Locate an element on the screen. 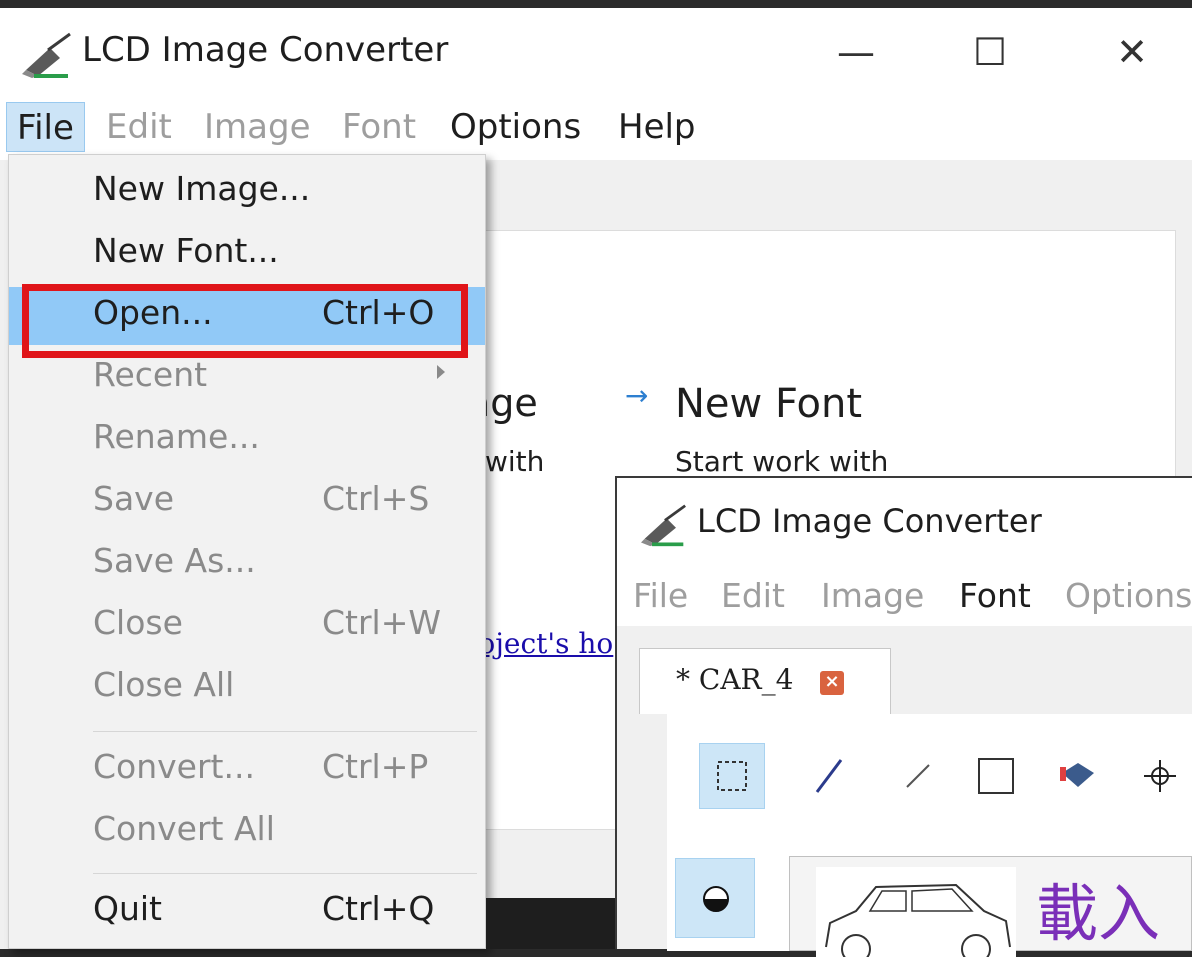 The image size is (1192, 957). car-image is located at coordinates (916, 912).